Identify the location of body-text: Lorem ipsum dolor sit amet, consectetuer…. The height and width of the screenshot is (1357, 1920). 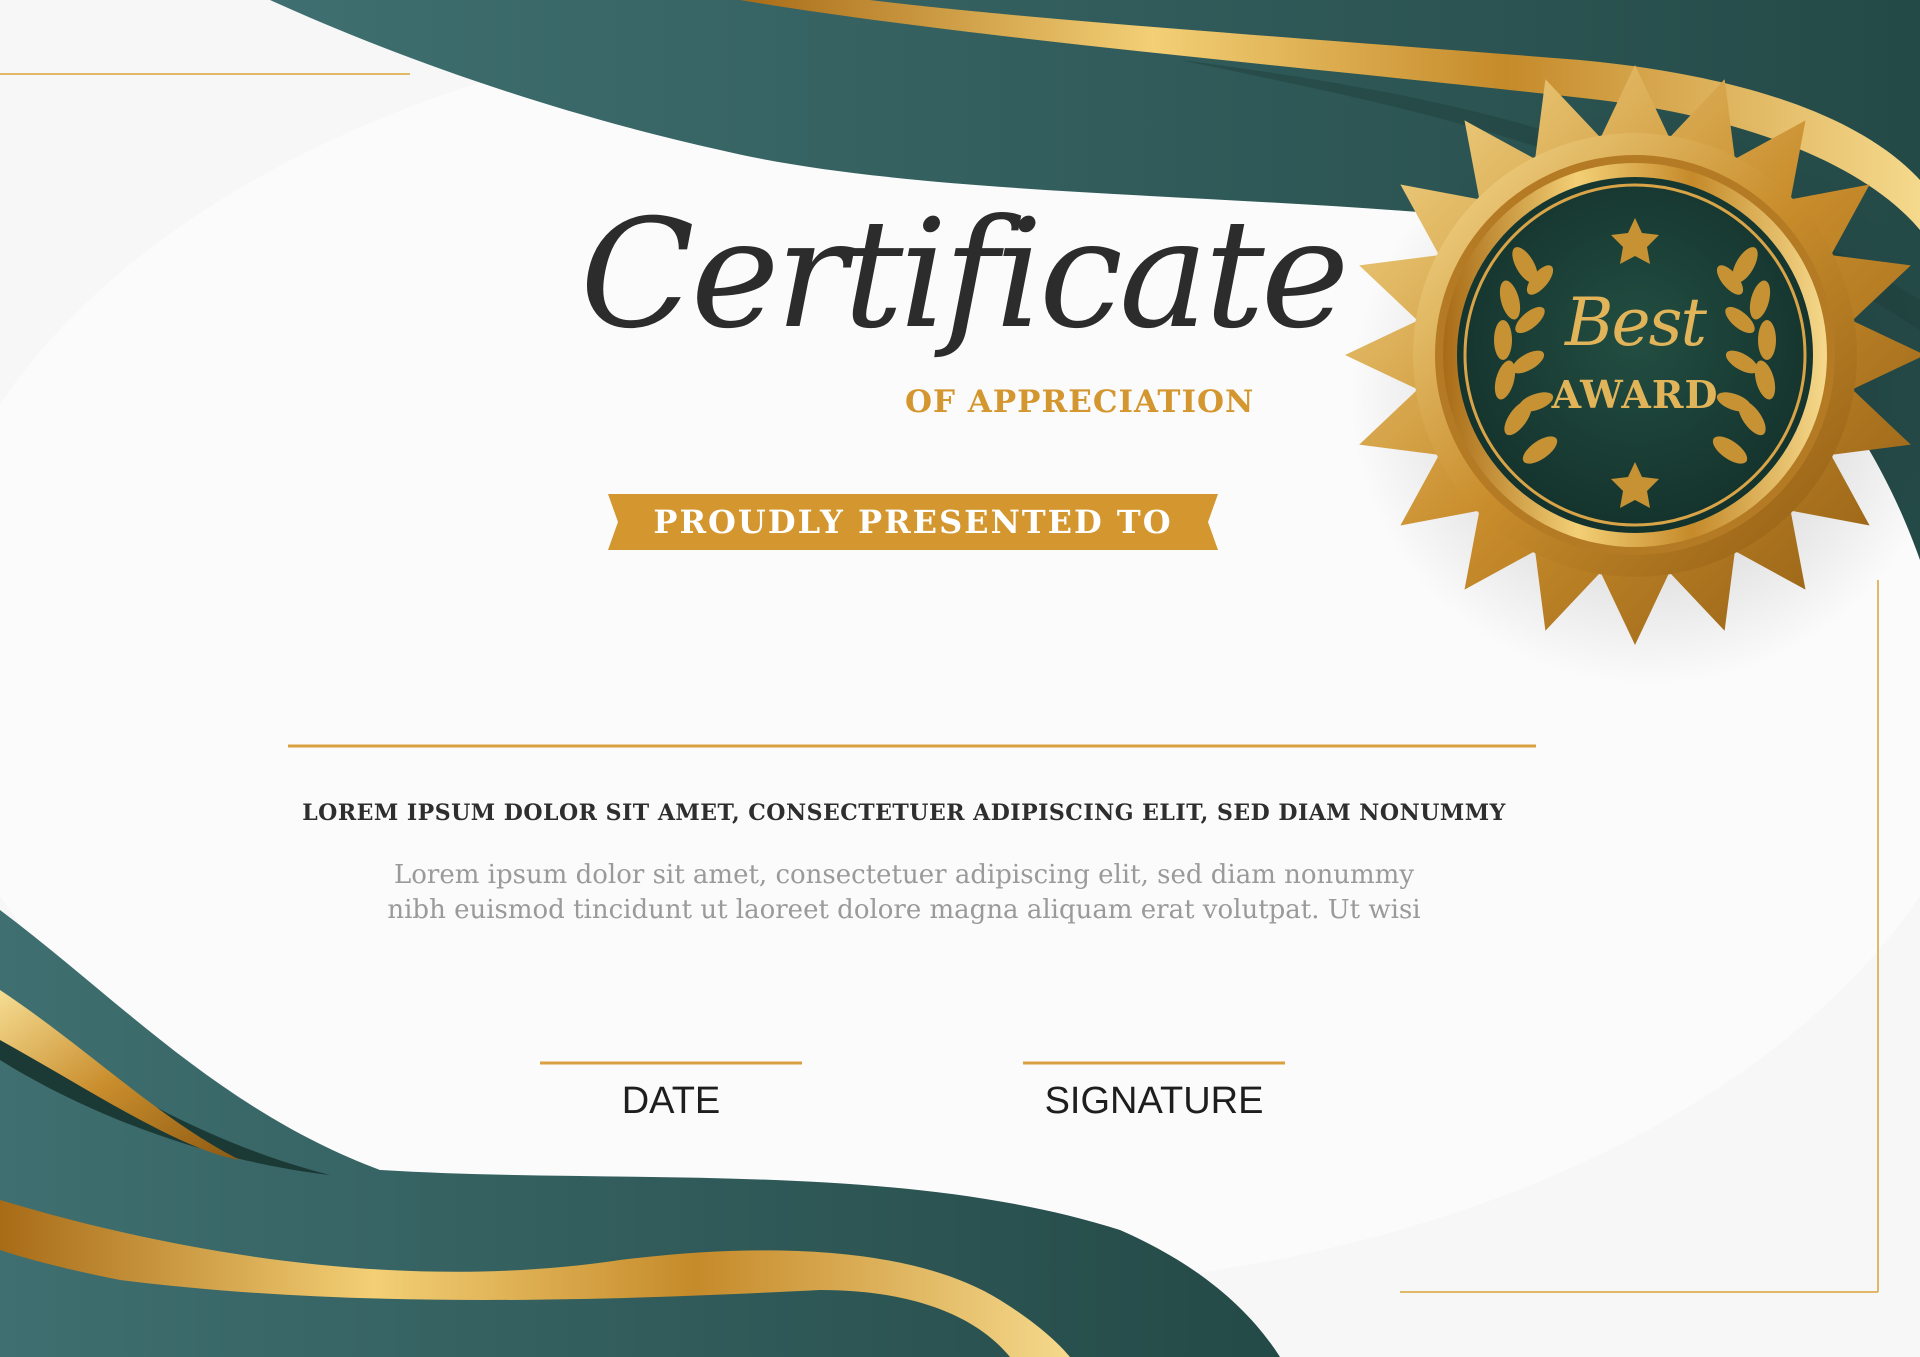
(904, 893).